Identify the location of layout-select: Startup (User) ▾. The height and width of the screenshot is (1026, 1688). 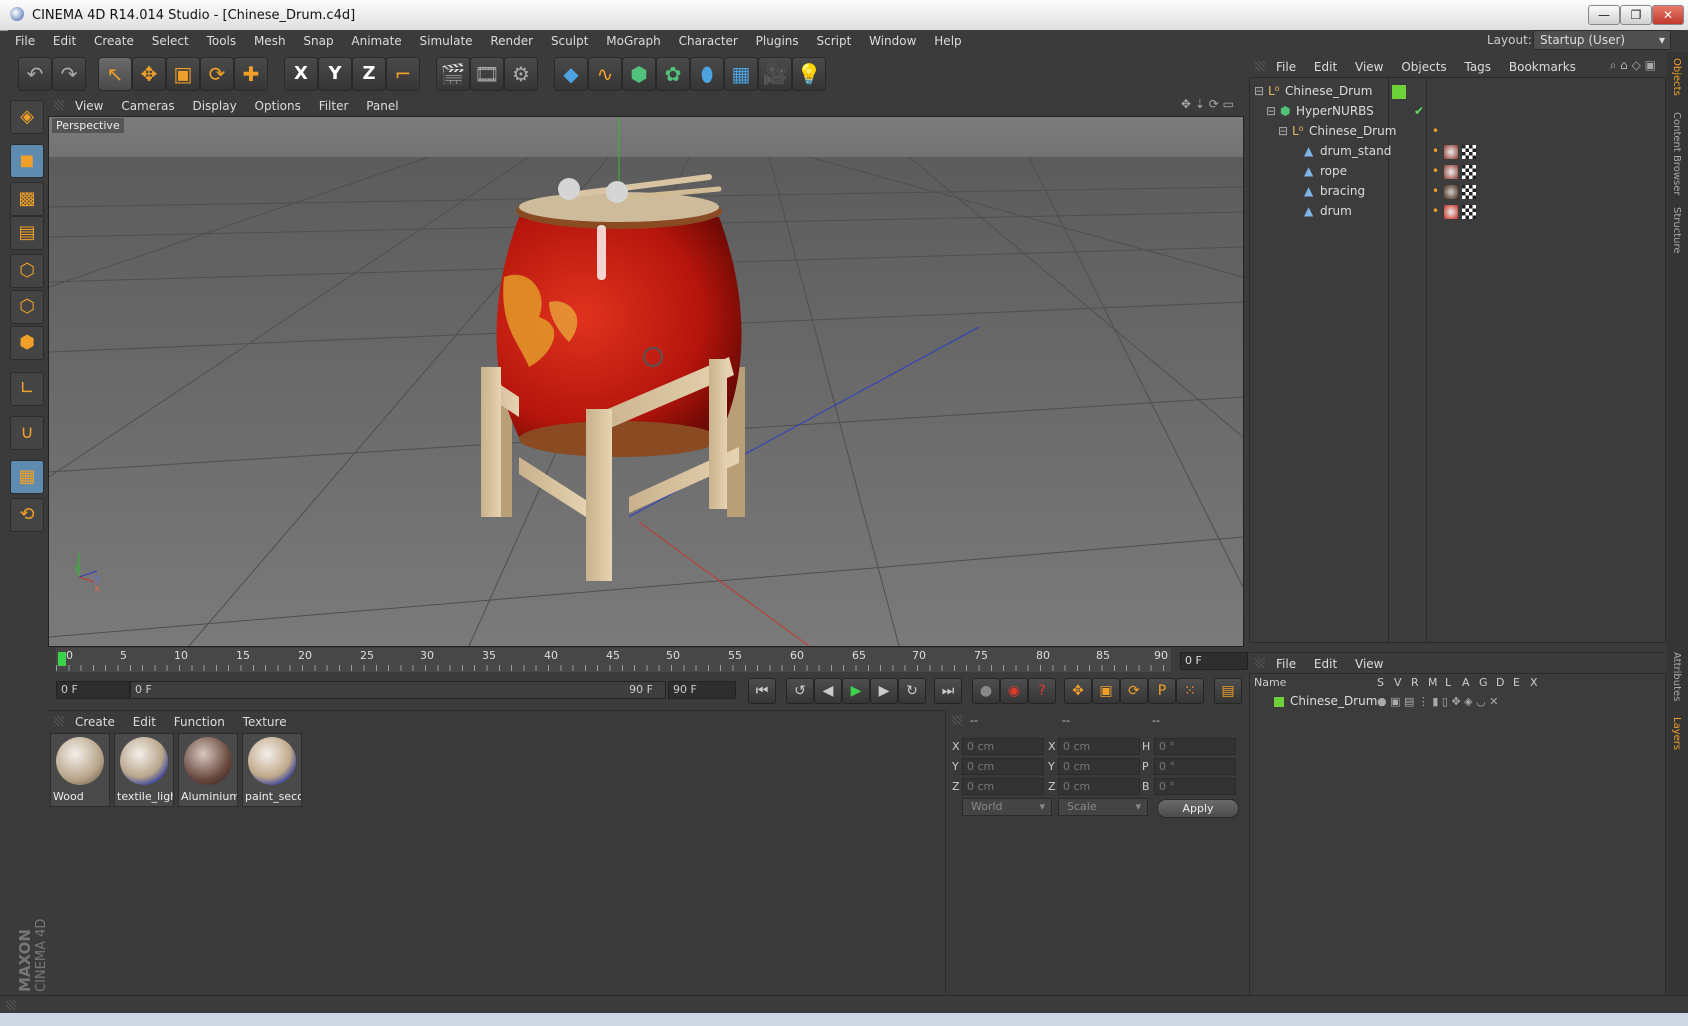
(1602, 40).